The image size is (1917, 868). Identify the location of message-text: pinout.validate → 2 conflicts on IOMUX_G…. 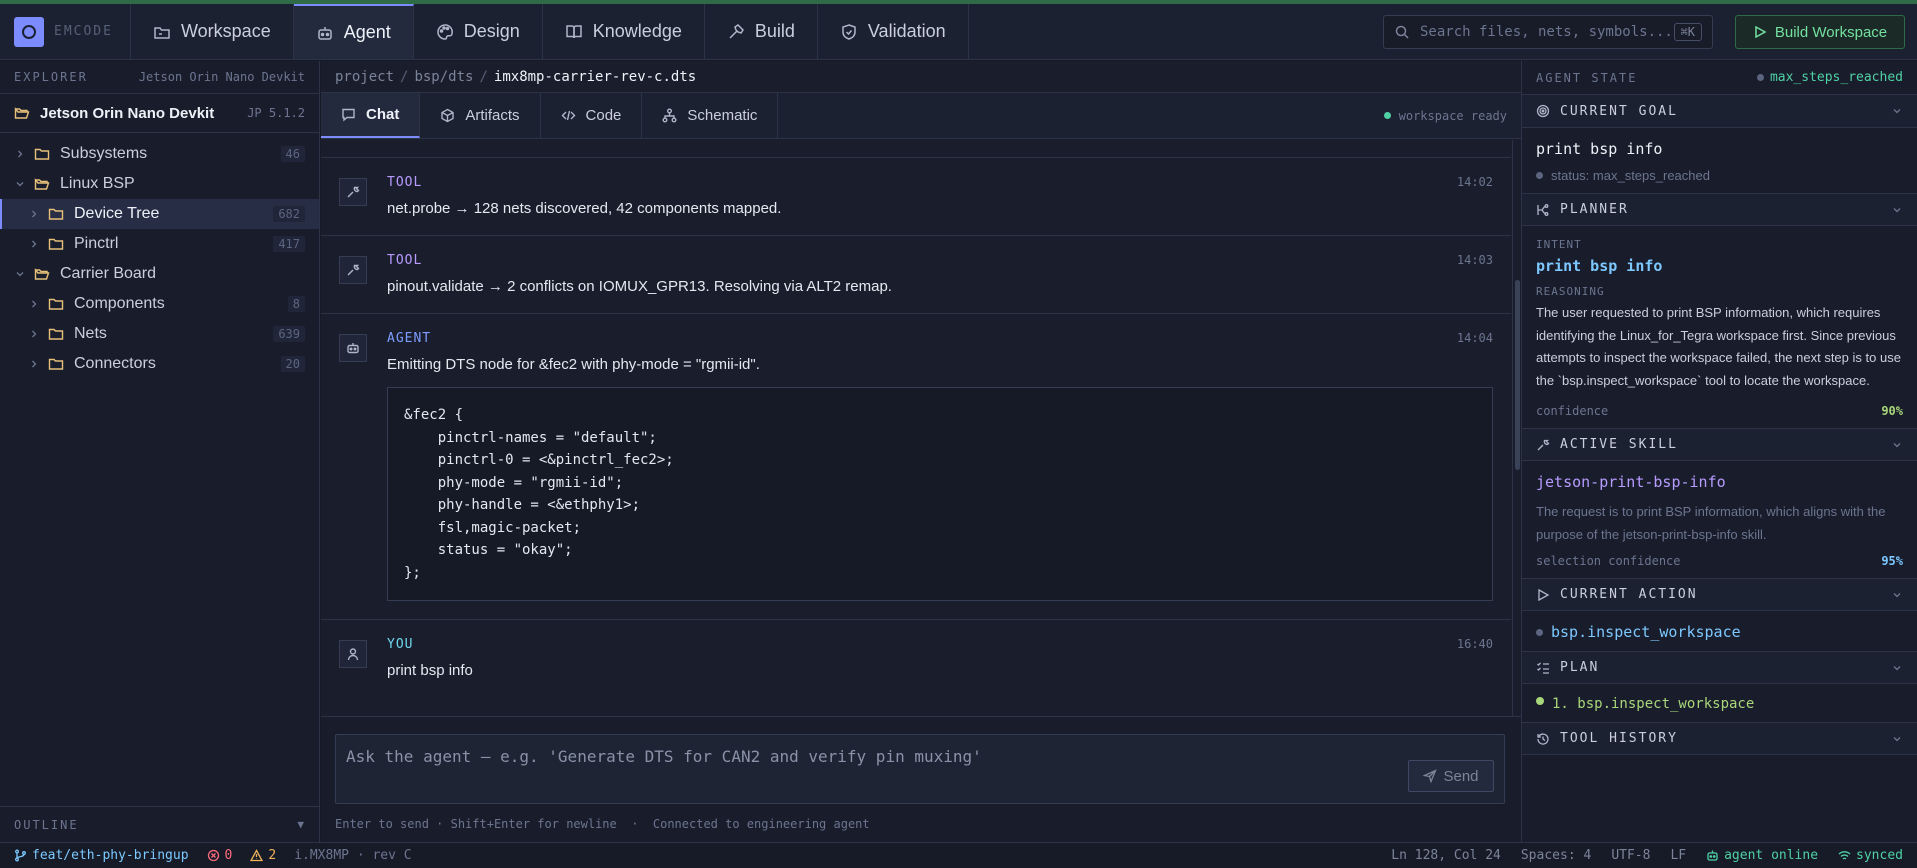
(639, 286).